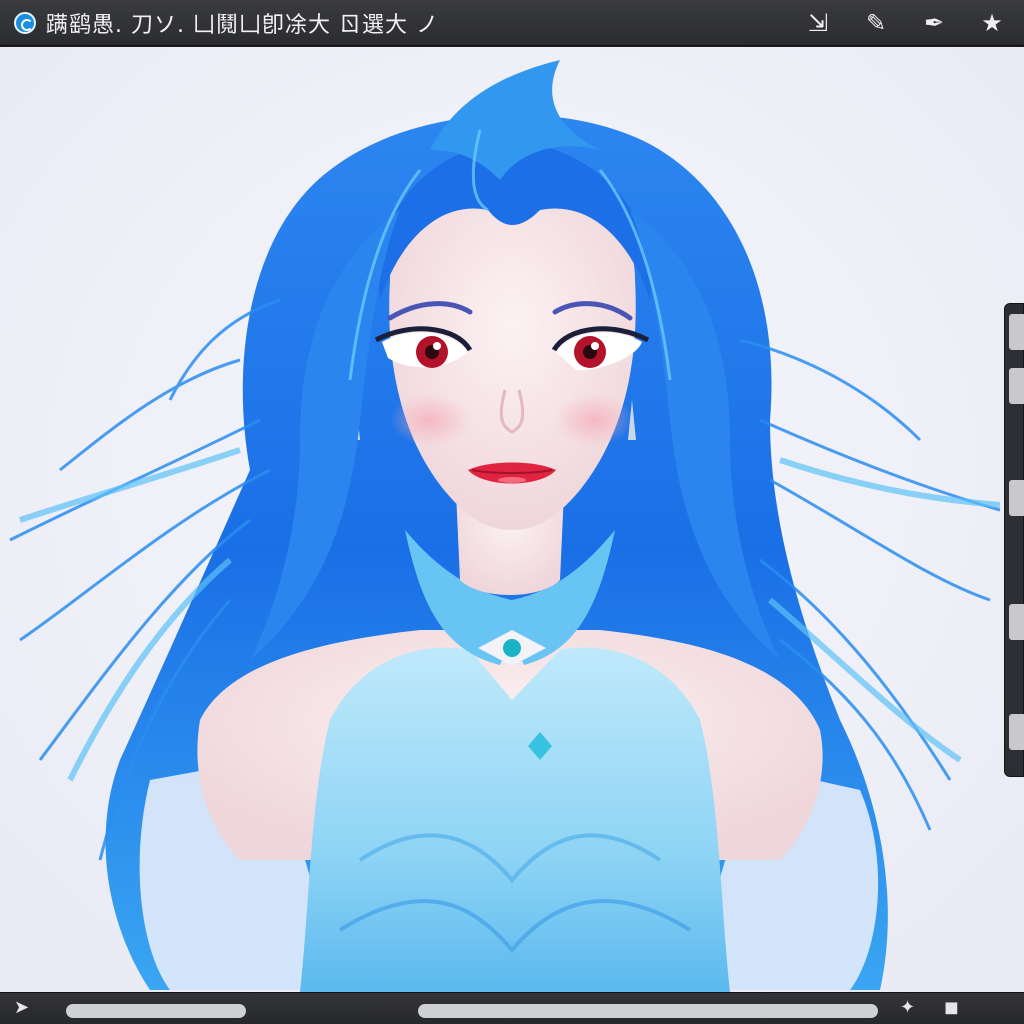 The width and height of the screenshot is (1024, 1024). What do you see at coordinates (21, 1008) in the screenshot?
I see `arrow-icon: ➤` at bounding box center [21, 1008].